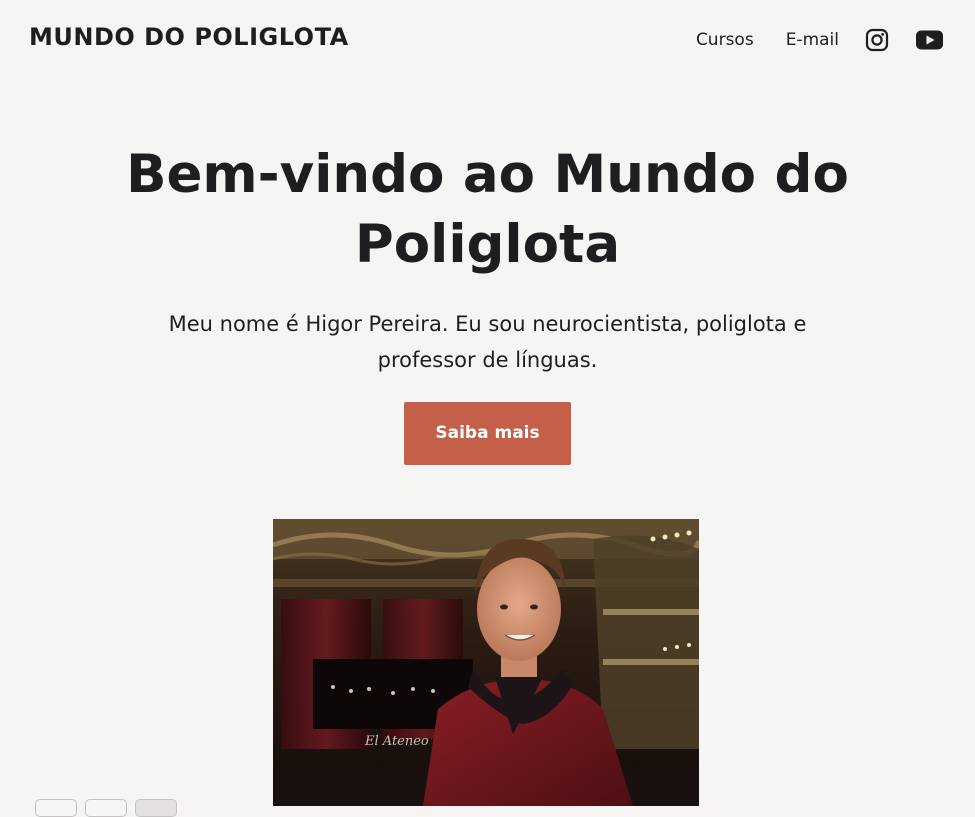 The height and width of the screenshot is (817, 975). I want to click on nav-link-cursos: Cursos, so click(725, 40).